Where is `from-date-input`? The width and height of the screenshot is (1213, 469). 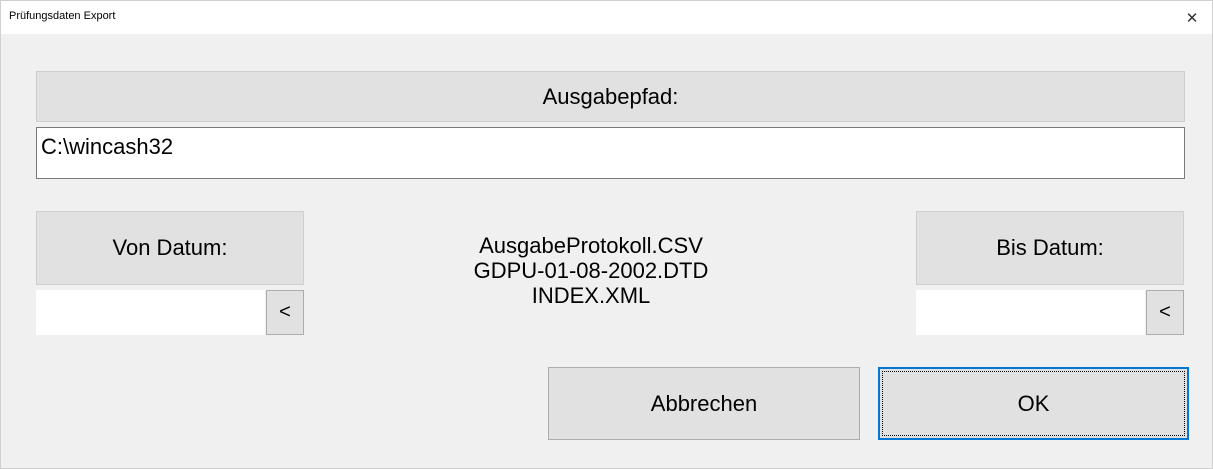
from-date-input is located at coordinates (150, 312).